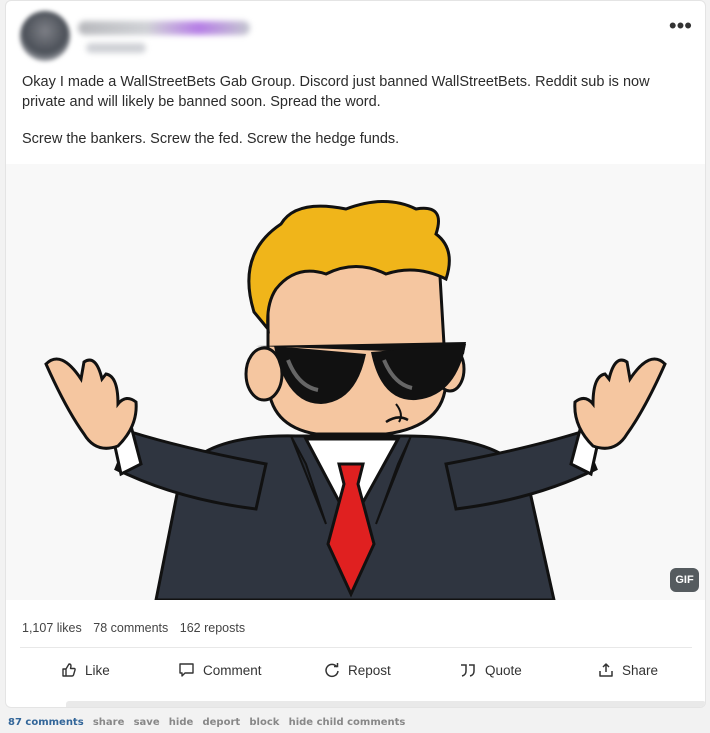  I want to click on thumbs-up-icon, so click(69, 670).